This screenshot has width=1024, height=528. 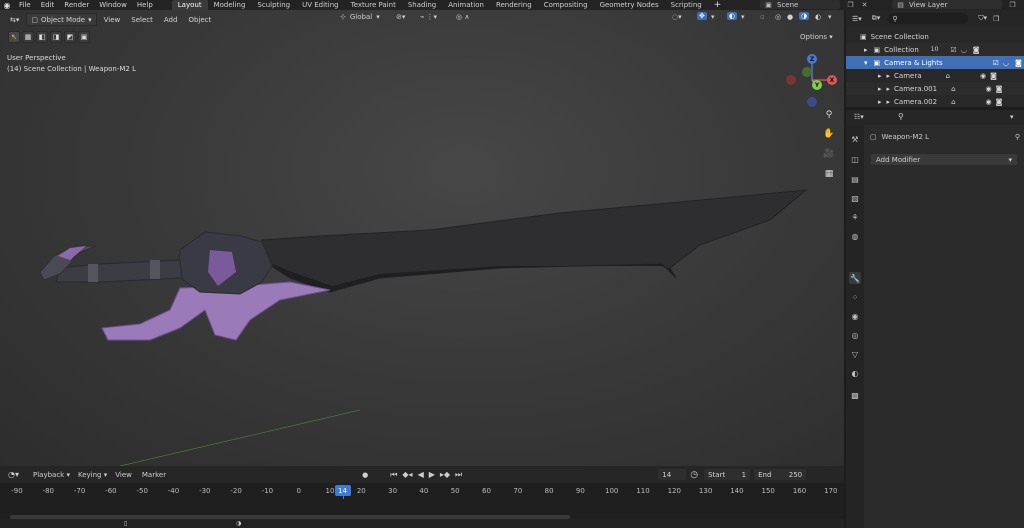 What do you see at coordinates (935, 101) in the screenshot?
I see `outliner-row-camera-002: ▸ ▸ Camera.002 ⌂ ◉ ◙` at bounding box center [935, 101].